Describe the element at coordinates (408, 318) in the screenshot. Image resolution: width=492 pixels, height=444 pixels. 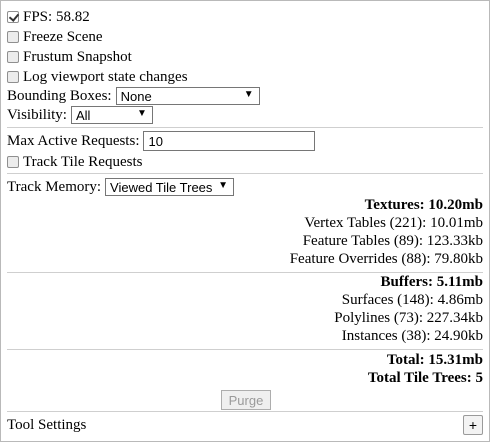
I see `polylines-stat: Polylines (73): 227.34kb` at that location.